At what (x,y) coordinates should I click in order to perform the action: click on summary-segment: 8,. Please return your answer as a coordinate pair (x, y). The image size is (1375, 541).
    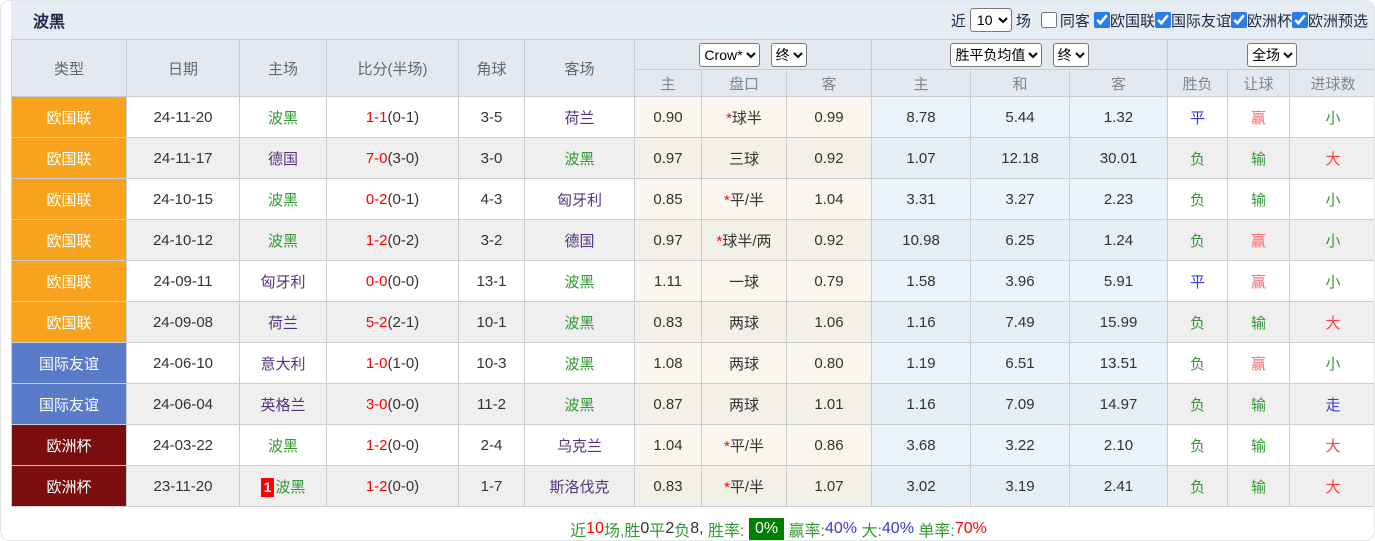
    Looking at the image, I should click on (699, 528).